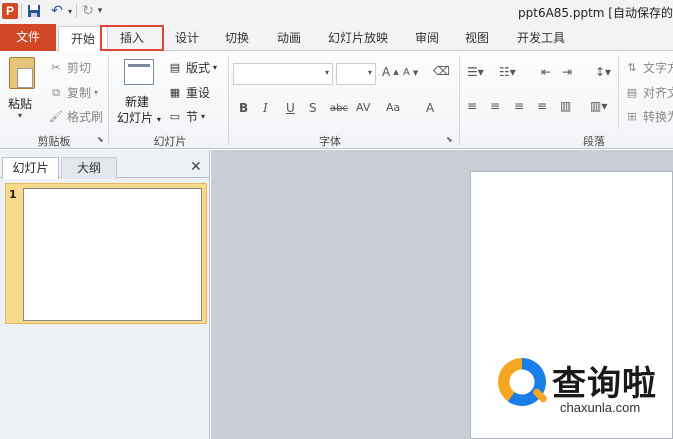  What do you see at coordinates (112, 254) in the screenshot?
I see `slide-thumbnail` at bounding box center [112, 254].